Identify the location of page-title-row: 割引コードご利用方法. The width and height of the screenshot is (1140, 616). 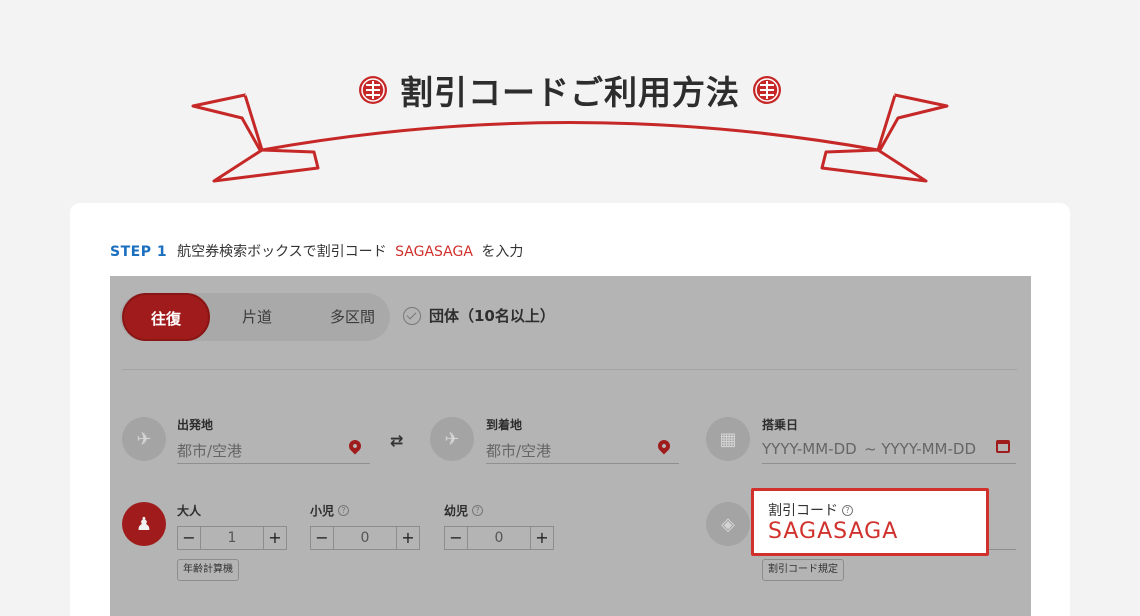
(570, 90).